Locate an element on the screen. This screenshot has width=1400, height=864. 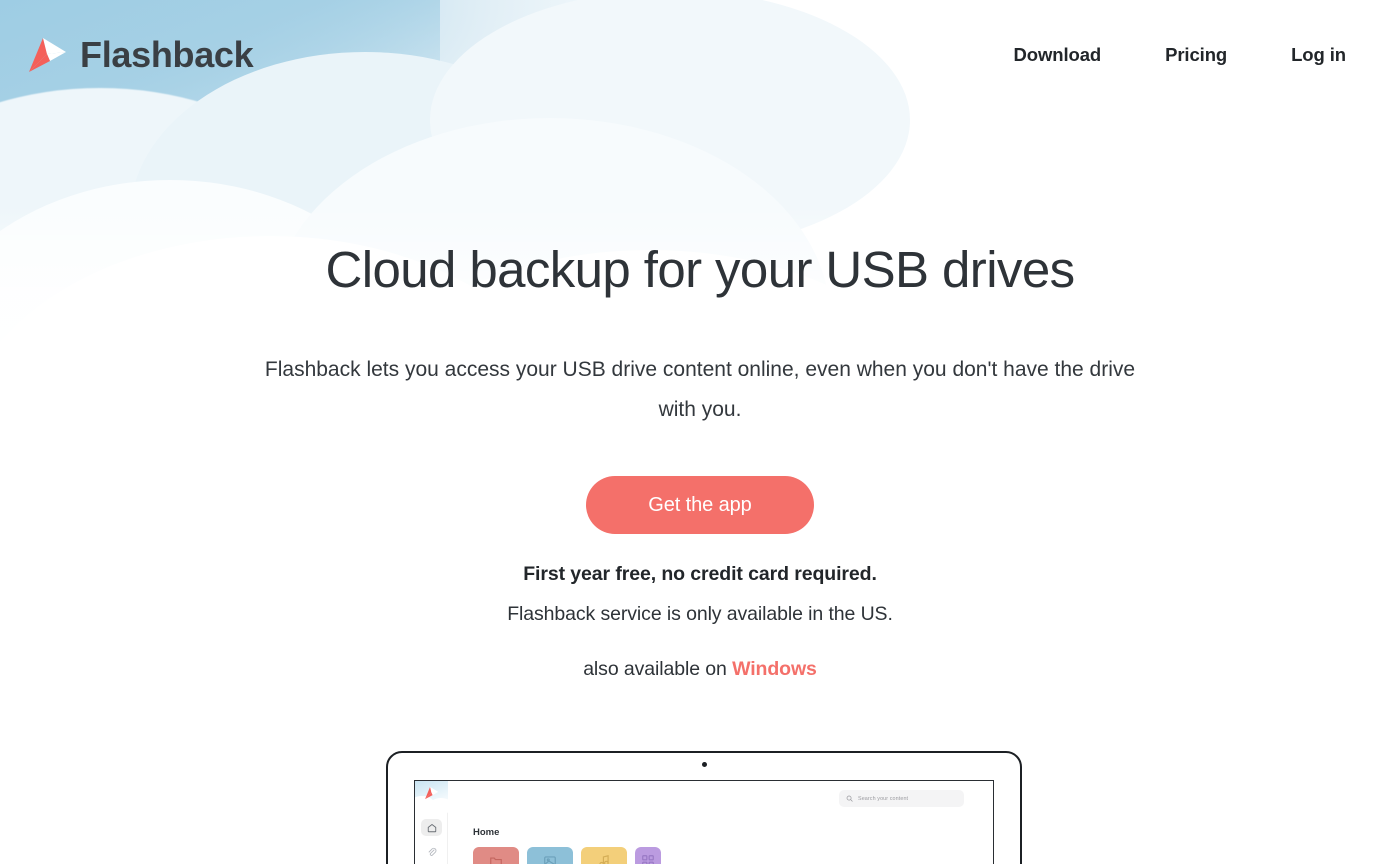
windows-link: Windows is located at coordinates (774, 669).